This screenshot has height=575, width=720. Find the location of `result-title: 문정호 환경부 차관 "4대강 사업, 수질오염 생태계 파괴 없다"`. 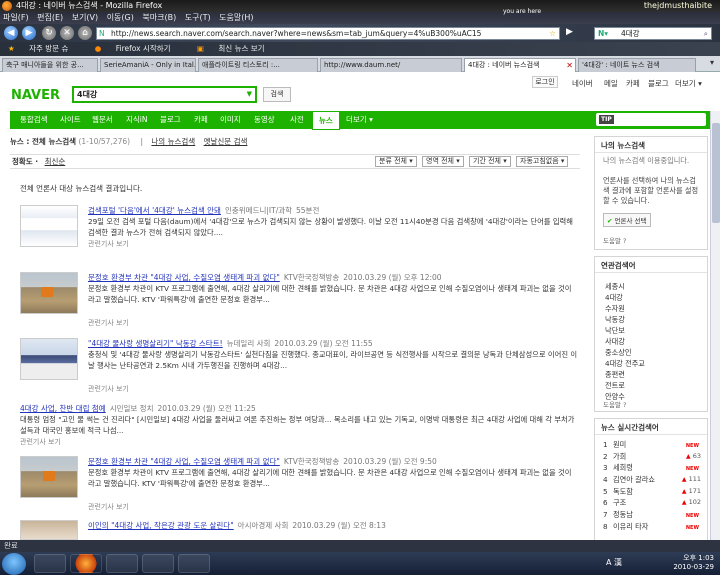

result-title: 문정호 환경부 차관 "4대강 사업, 수질오염 생태계 파괴 없다" is located at coordinates (184, 461).